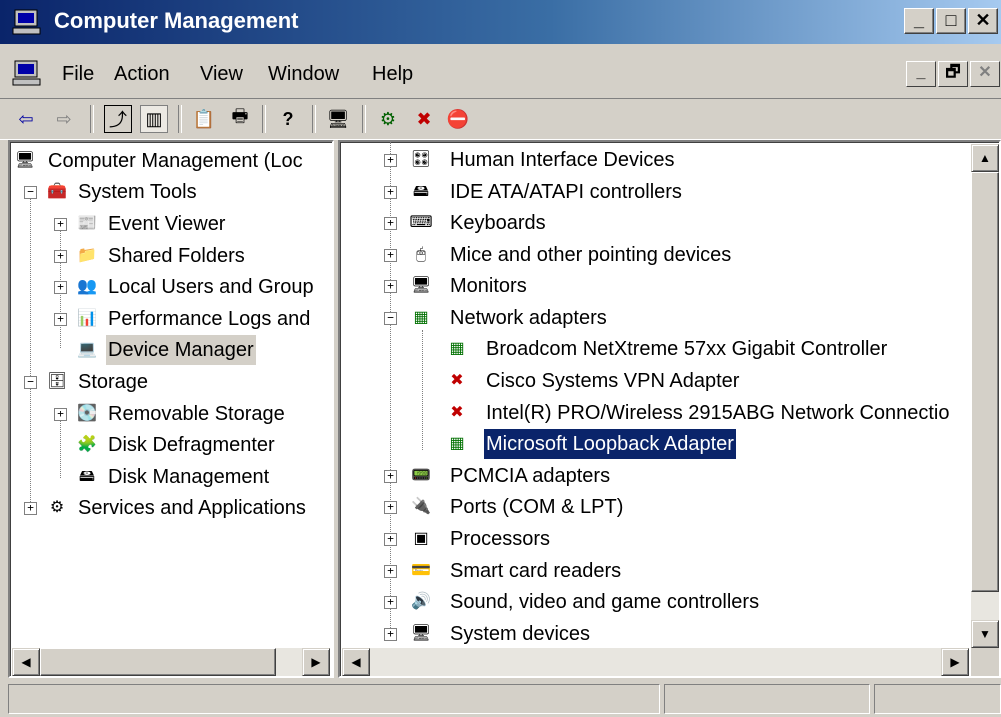  I want to click on tree-item-label: System Tools, so click(137, 192).